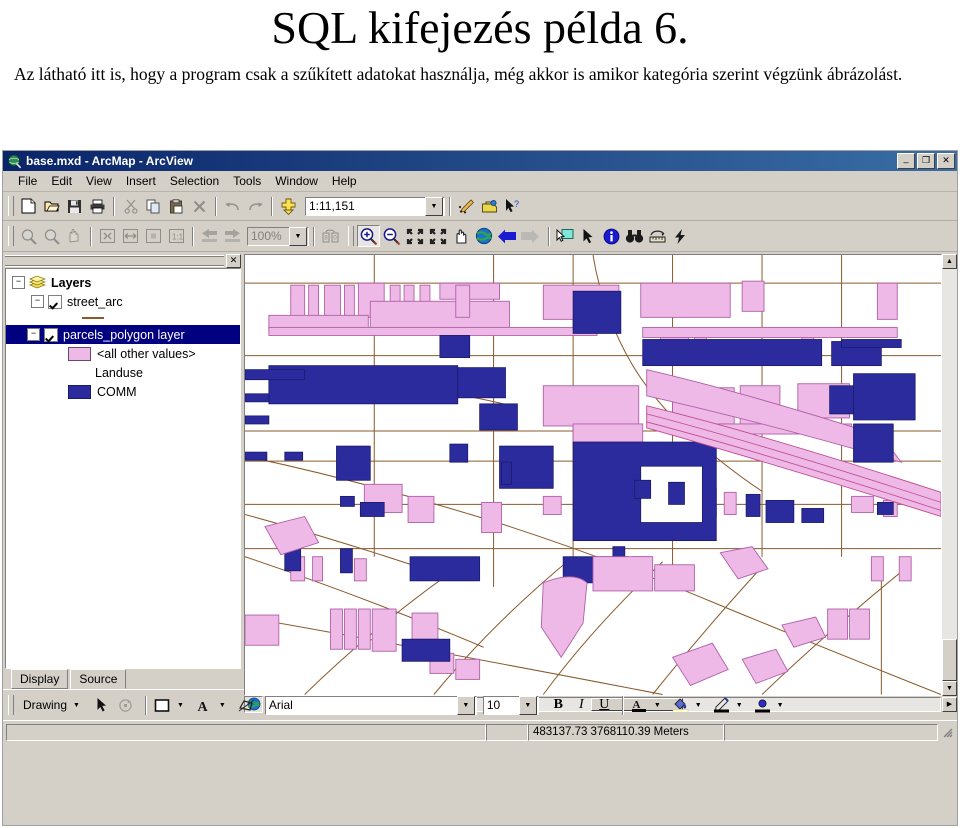  I want to click on identify-tool, so click(611, 236).